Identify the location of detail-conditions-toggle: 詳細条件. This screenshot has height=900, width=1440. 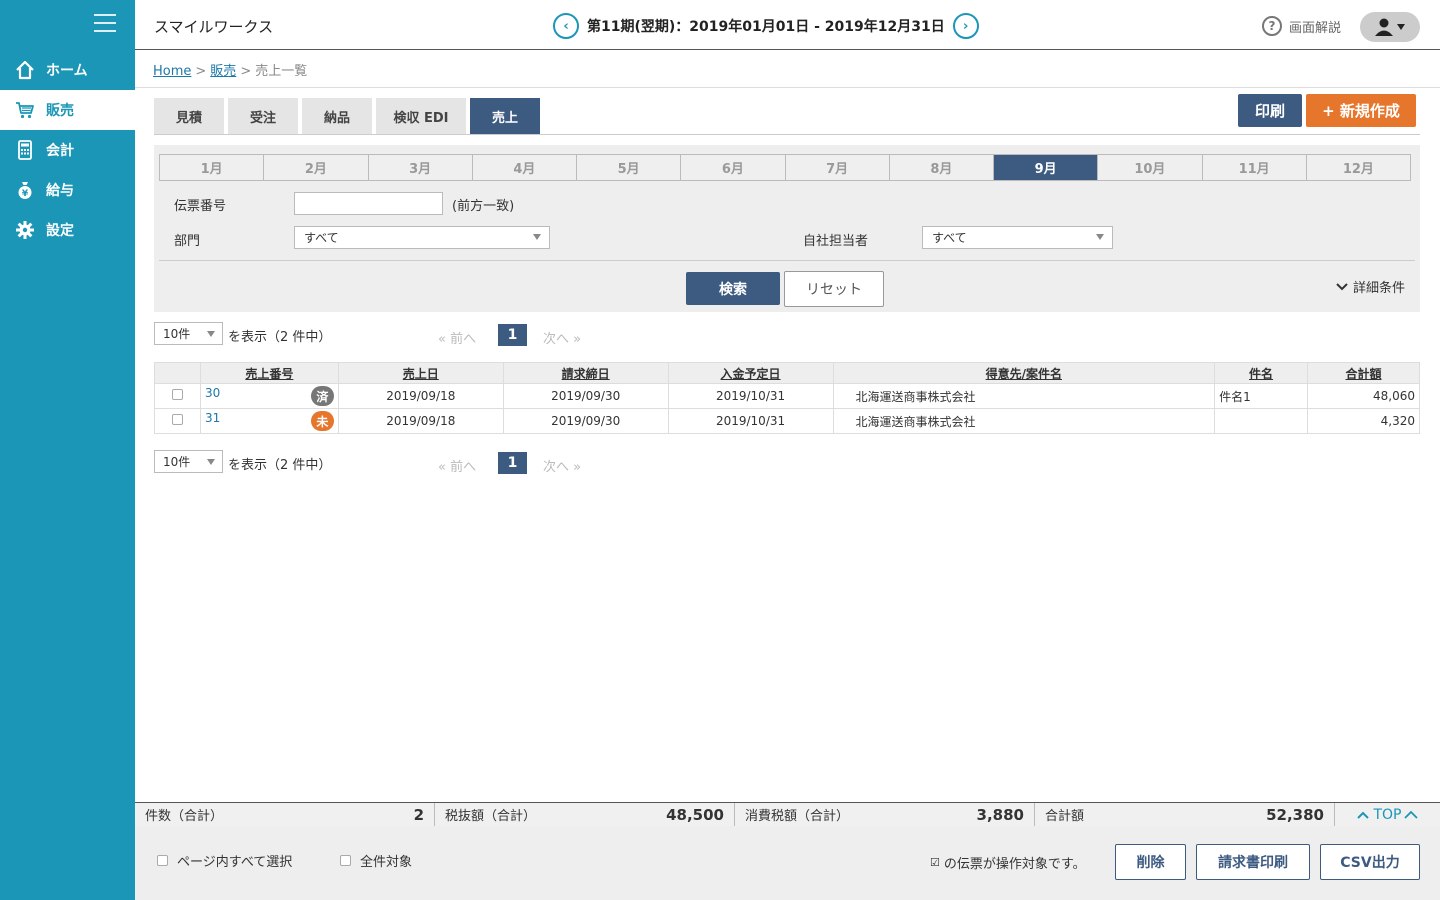
(1370, 286).